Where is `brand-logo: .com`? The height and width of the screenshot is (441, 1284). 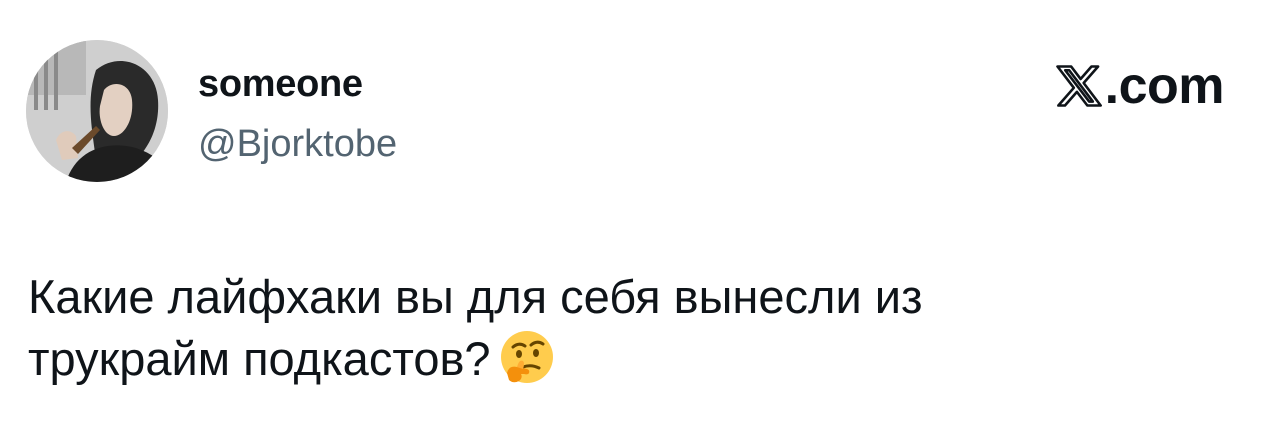 brand-logo: .com is located at coordinates (1140, 86).